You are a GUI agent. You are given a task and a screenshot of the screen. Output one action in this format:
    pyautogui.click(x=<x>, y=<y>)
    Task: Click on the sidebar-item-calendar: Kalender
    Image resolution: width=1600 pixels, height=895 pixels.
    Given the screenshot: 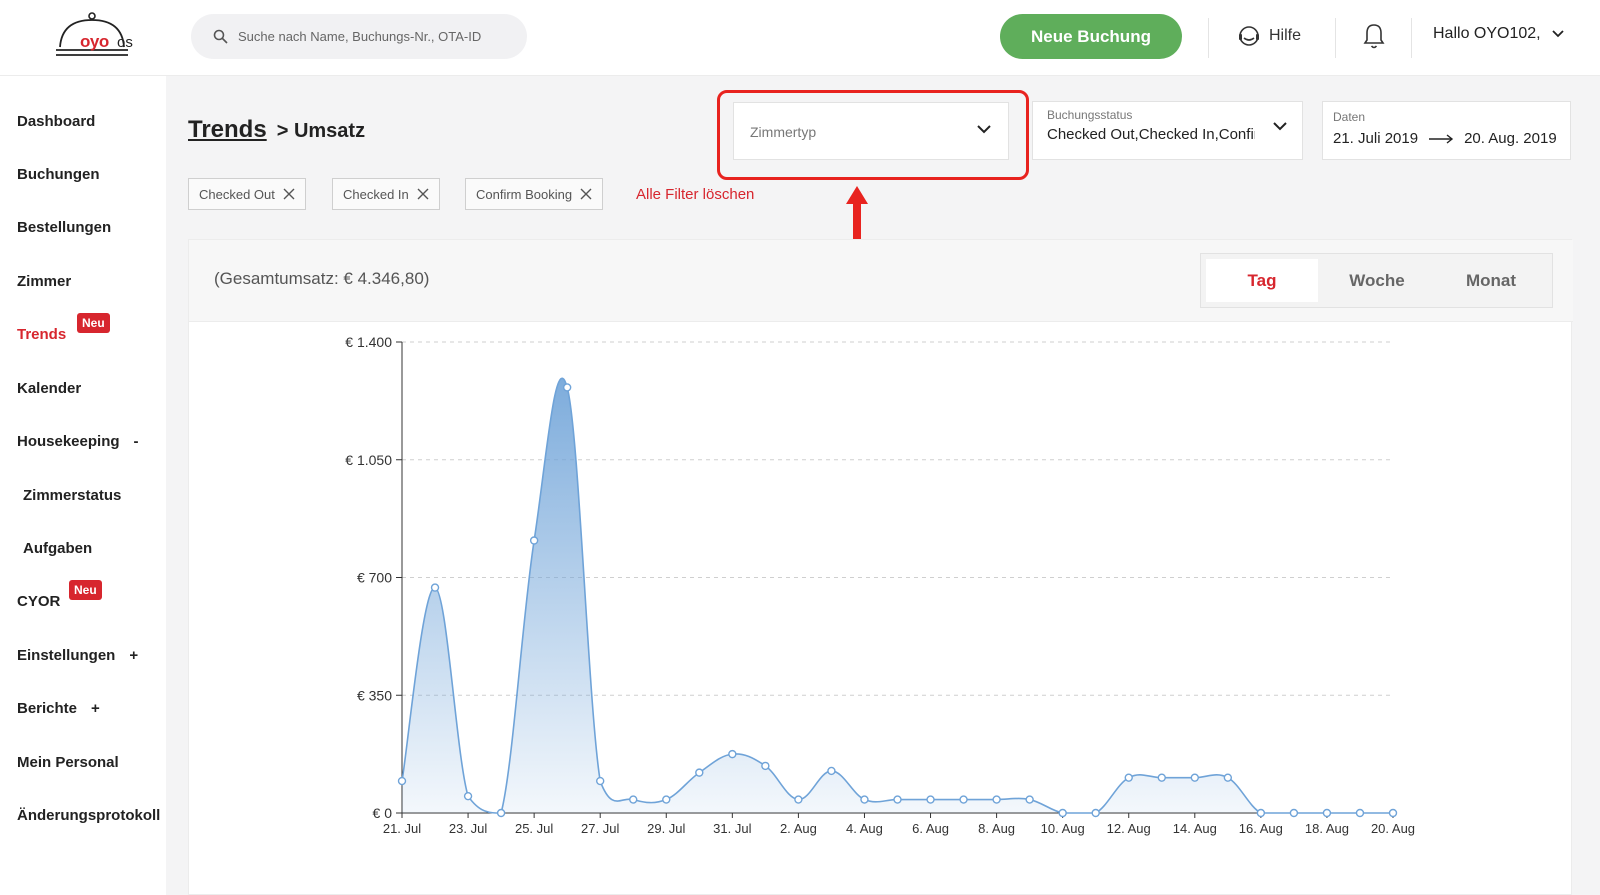 What is the action you would take?
    pyautogui.click(x=49, y=388)
    